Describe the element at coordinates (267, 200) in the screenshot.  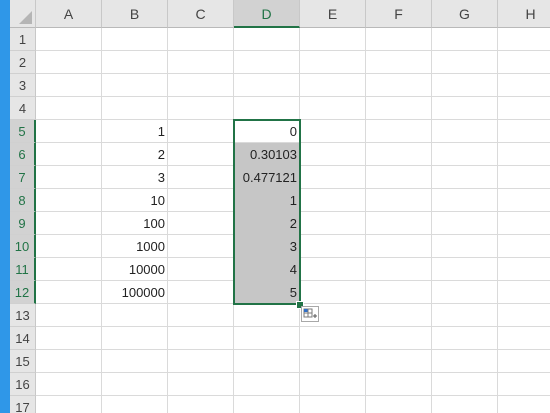
I see `cell-d8: 1` at that location.